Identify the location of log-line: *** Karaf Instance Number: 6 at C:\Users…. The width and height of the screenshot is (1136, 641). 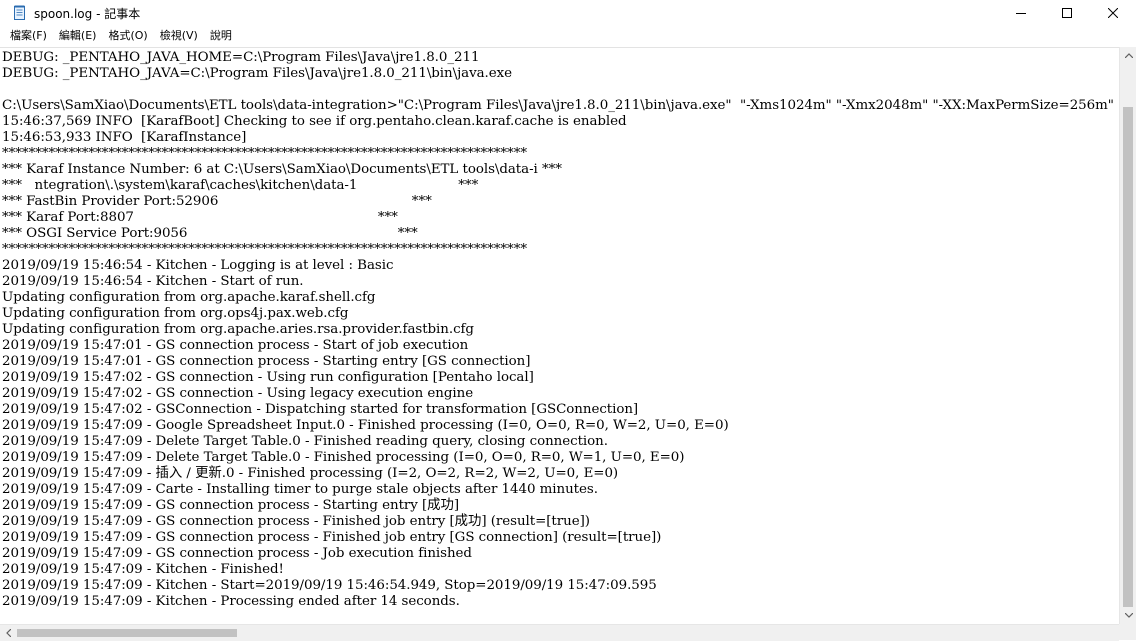
(282, 169).